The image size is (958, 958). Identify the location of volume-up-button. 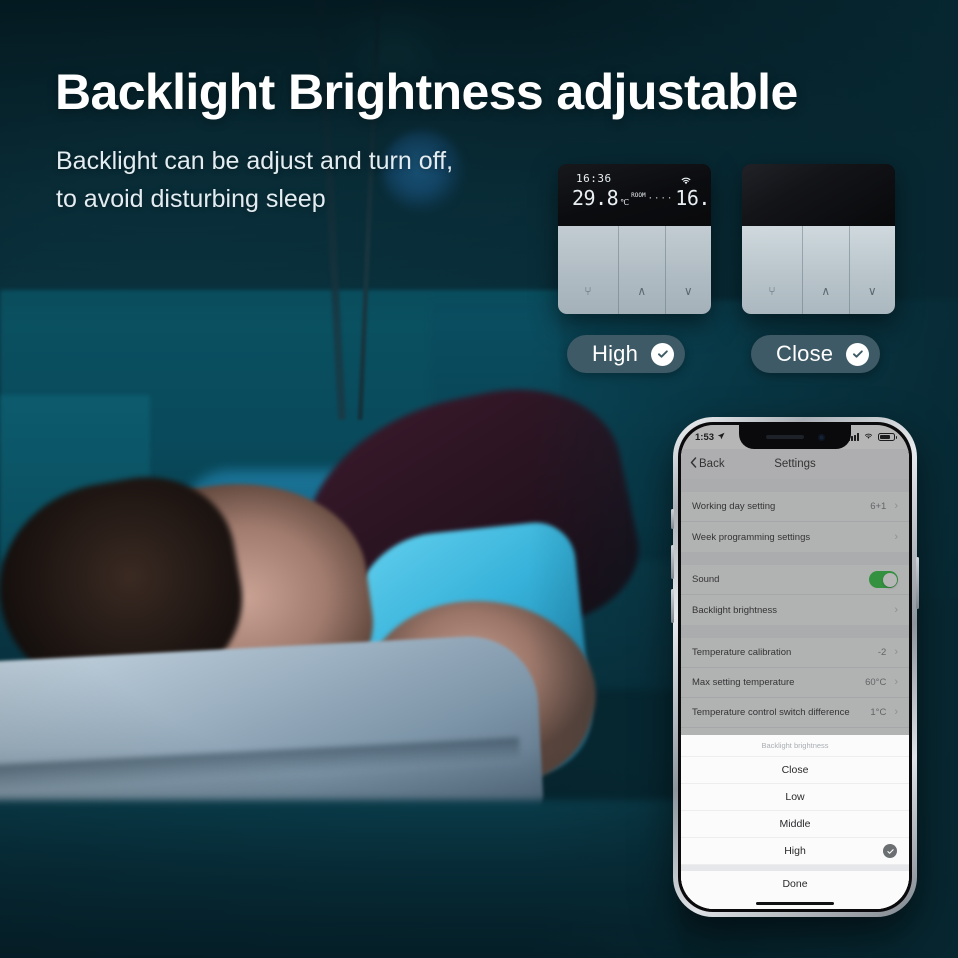
(672, 562).